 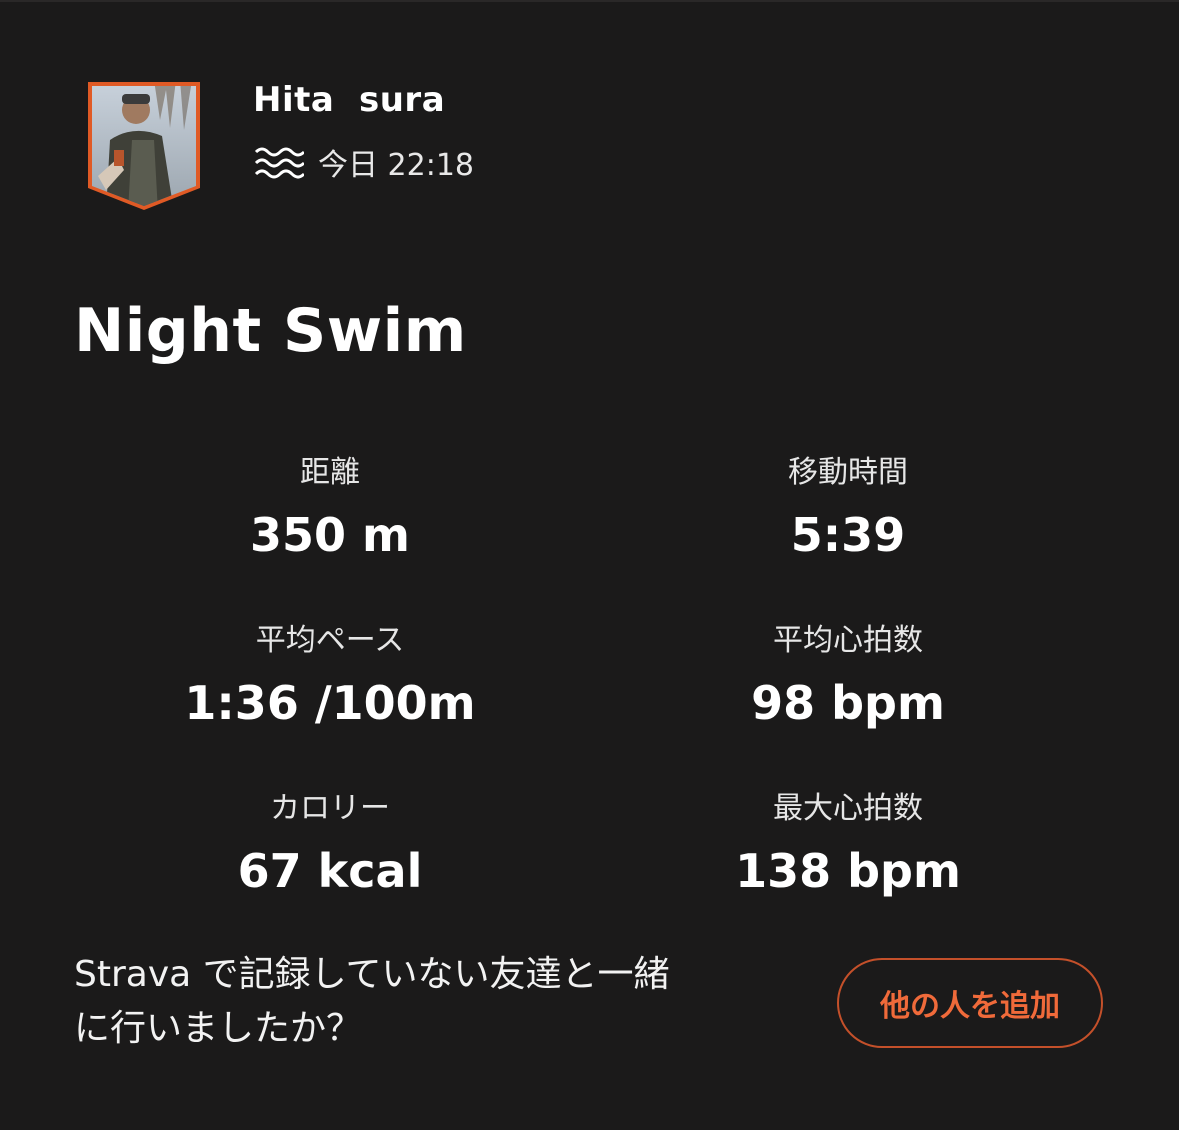 What do you see at coordinates (218, 1028) in the screenshot?
I see `prompt-line-2: に行いましたか？` at bounding box center [218, 1028].